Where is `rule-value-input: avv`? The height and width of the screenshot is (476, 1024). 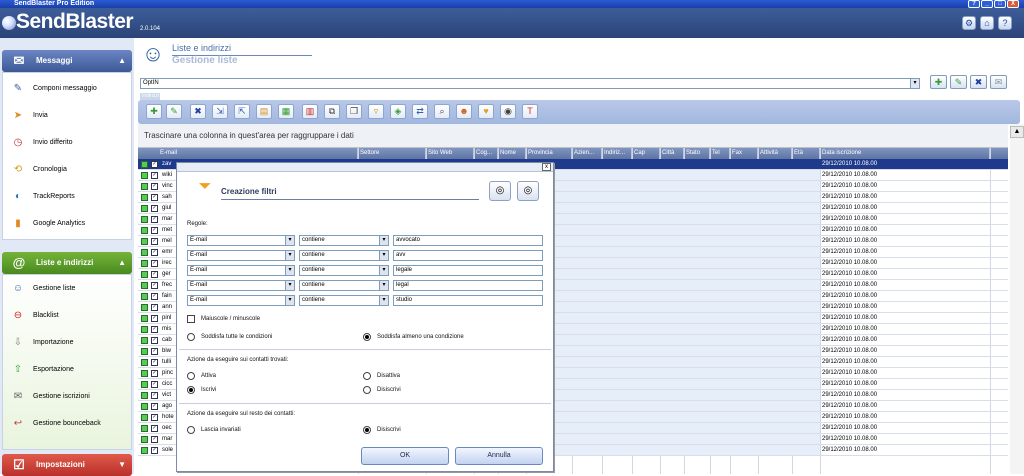 rule-value-input: avv is located at coordinates (468, 255).